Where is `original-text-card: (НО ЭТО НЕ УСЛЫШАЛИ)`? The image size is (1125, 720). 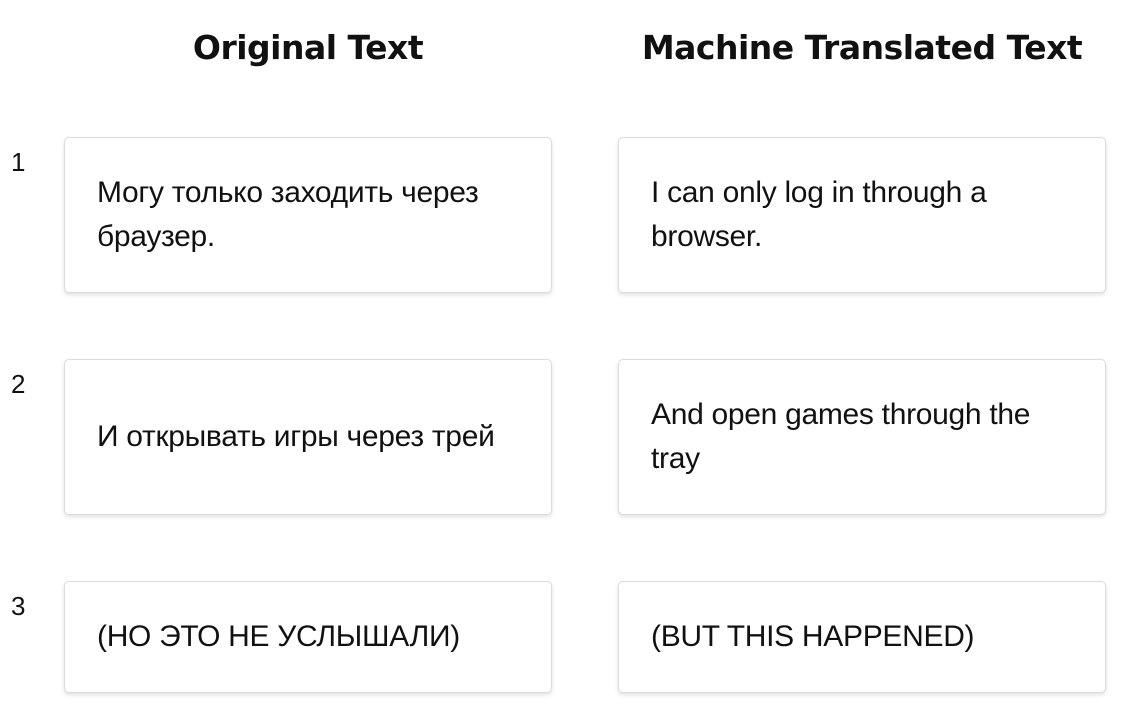
original-text-card: (НО ЭТО НЕ УСЛЫШАЛИ) is located at coordinates (308, 637).